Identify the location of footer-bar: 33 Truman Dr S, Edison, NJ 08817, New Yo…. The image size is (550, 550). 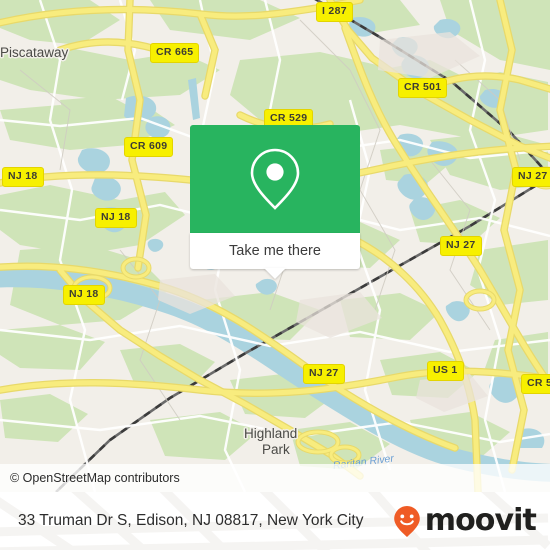
(275, 521).